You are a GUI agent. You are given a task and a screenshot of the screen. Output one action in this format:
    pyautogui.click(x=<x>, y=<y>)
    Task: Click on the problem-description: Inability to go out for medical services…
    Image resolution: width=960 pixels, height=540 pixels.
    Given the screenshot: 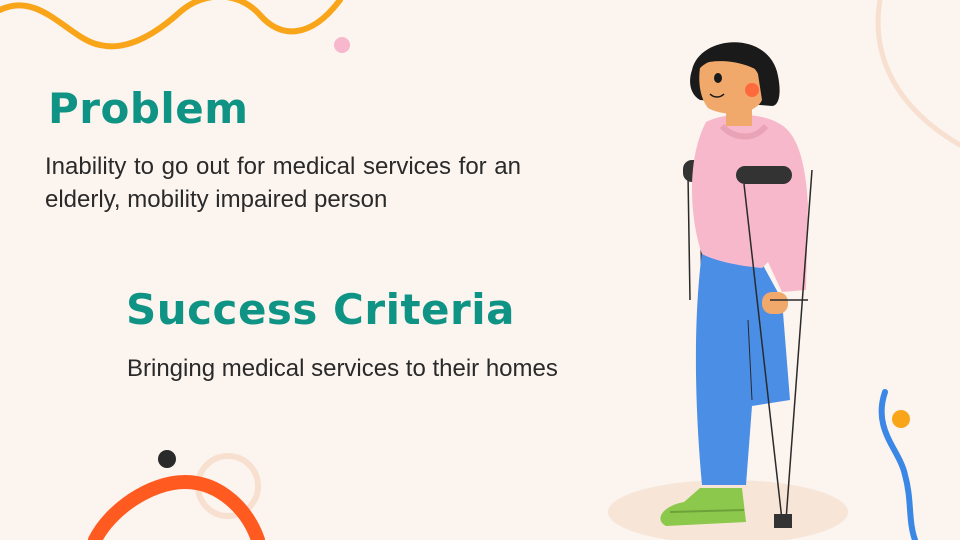 What is the action you would take?
    pyautogui.click(x=283, y=183)
    